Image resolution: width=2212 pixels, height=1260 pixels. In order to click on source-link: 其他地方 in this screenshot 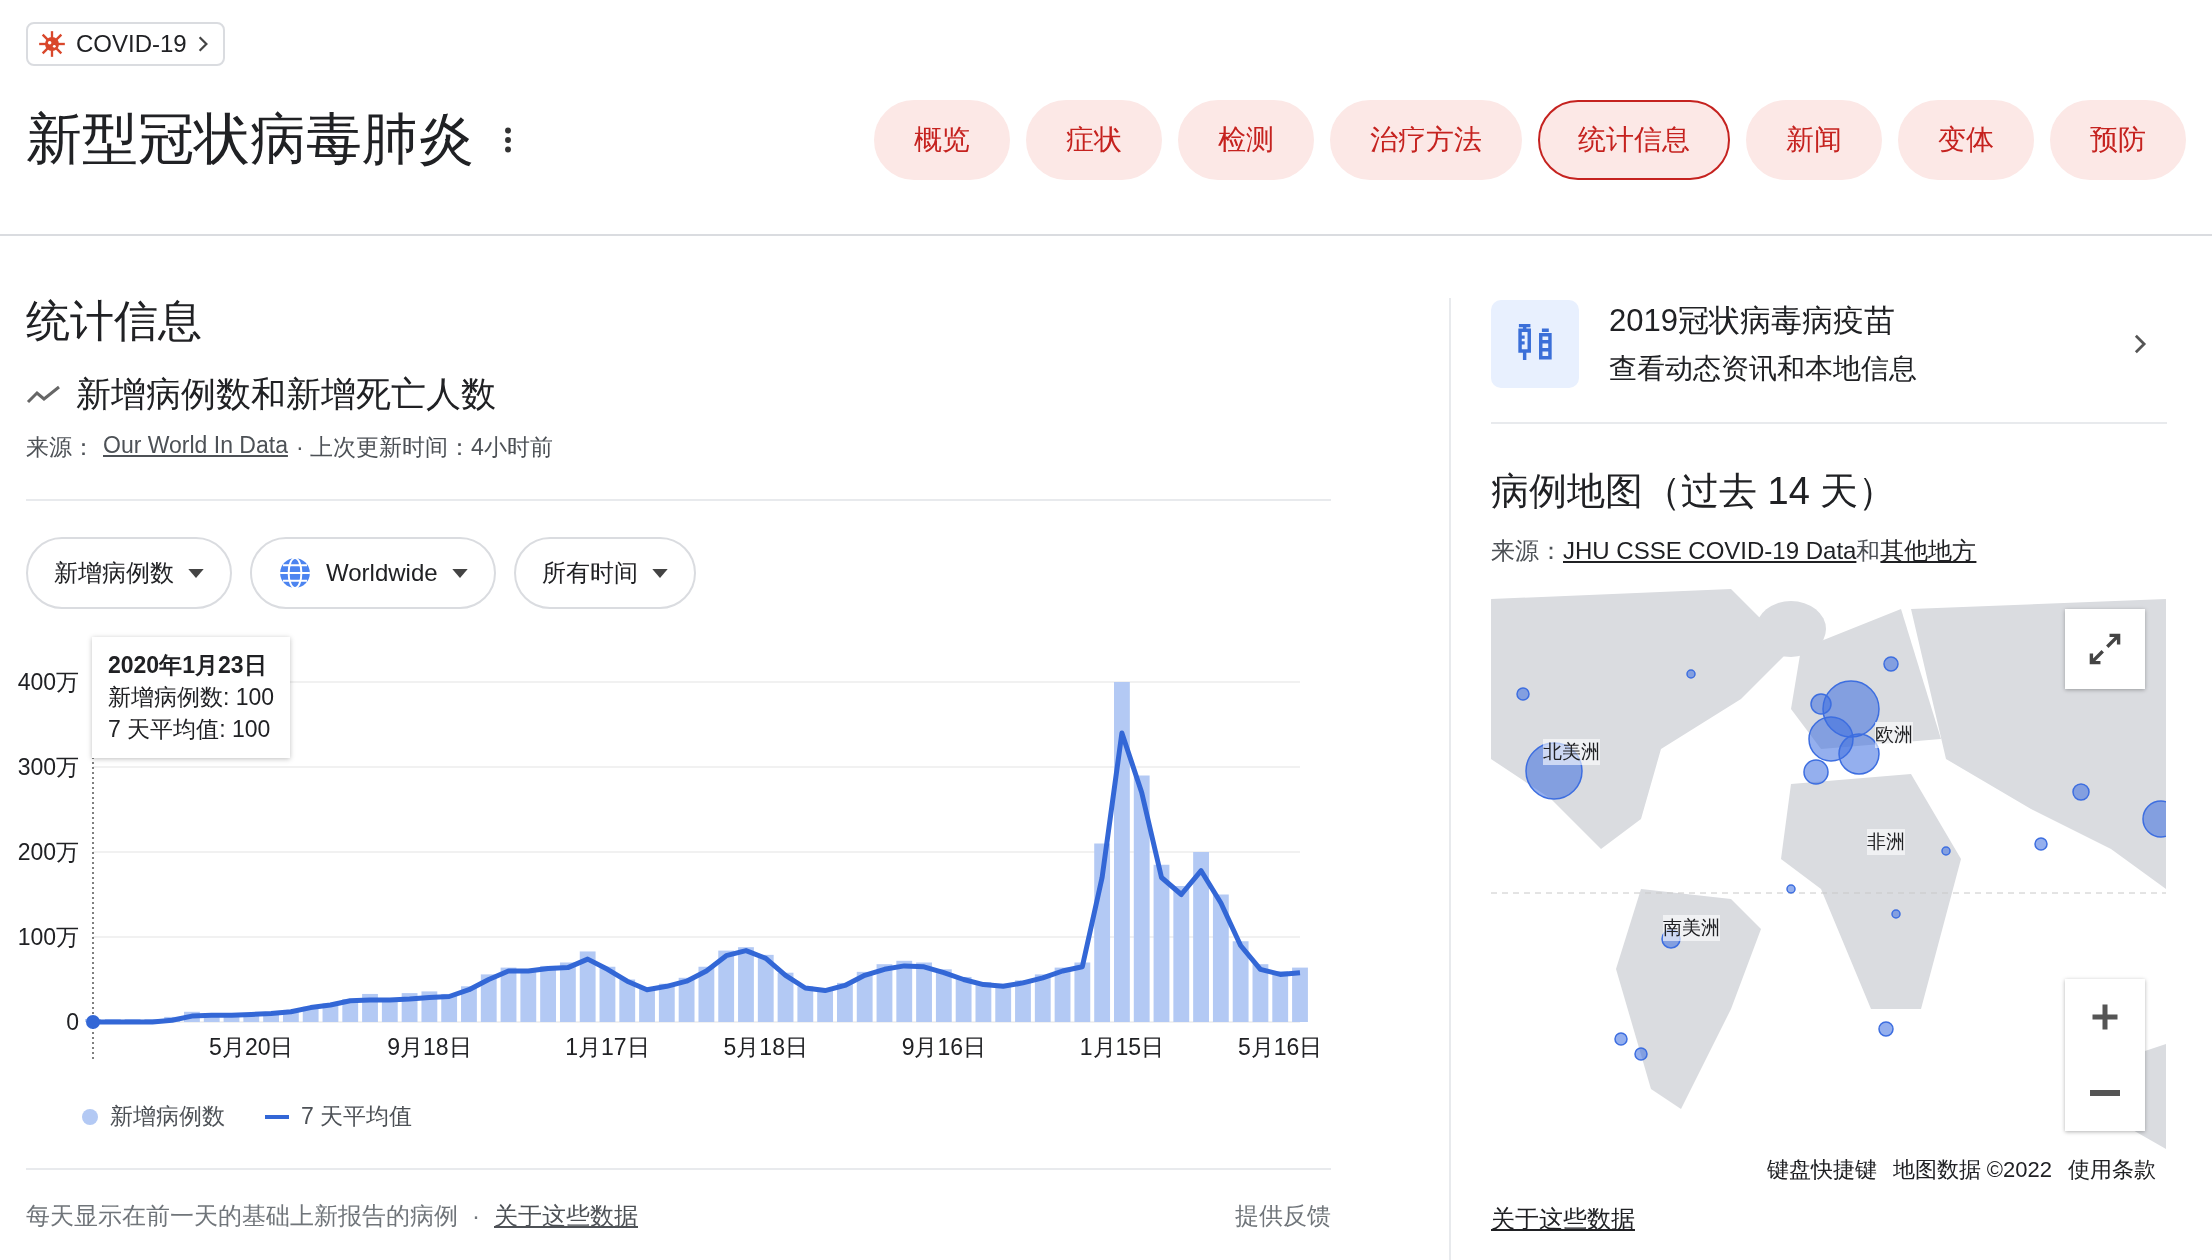, I will do `click(1928, 550)`.